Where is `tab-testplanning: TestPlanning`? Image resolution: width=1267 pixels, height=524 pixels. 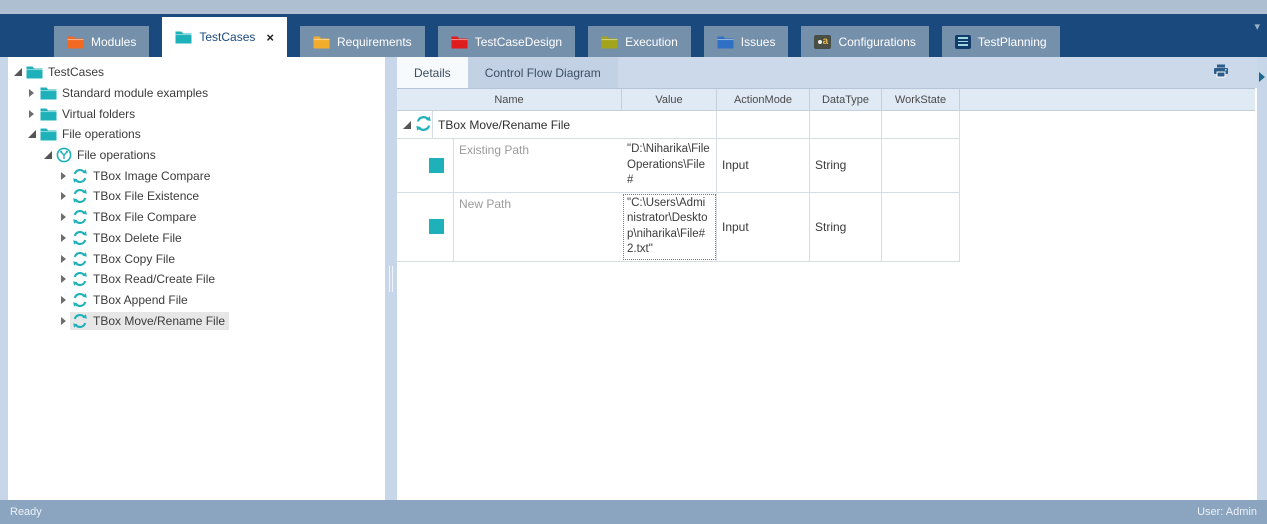 tab-testplanning: TestPlanning is located at coordinates (1000, 41).